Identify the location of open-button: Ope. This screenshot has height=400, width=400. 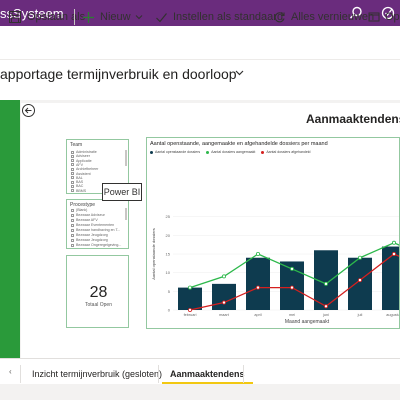
(384, 17).